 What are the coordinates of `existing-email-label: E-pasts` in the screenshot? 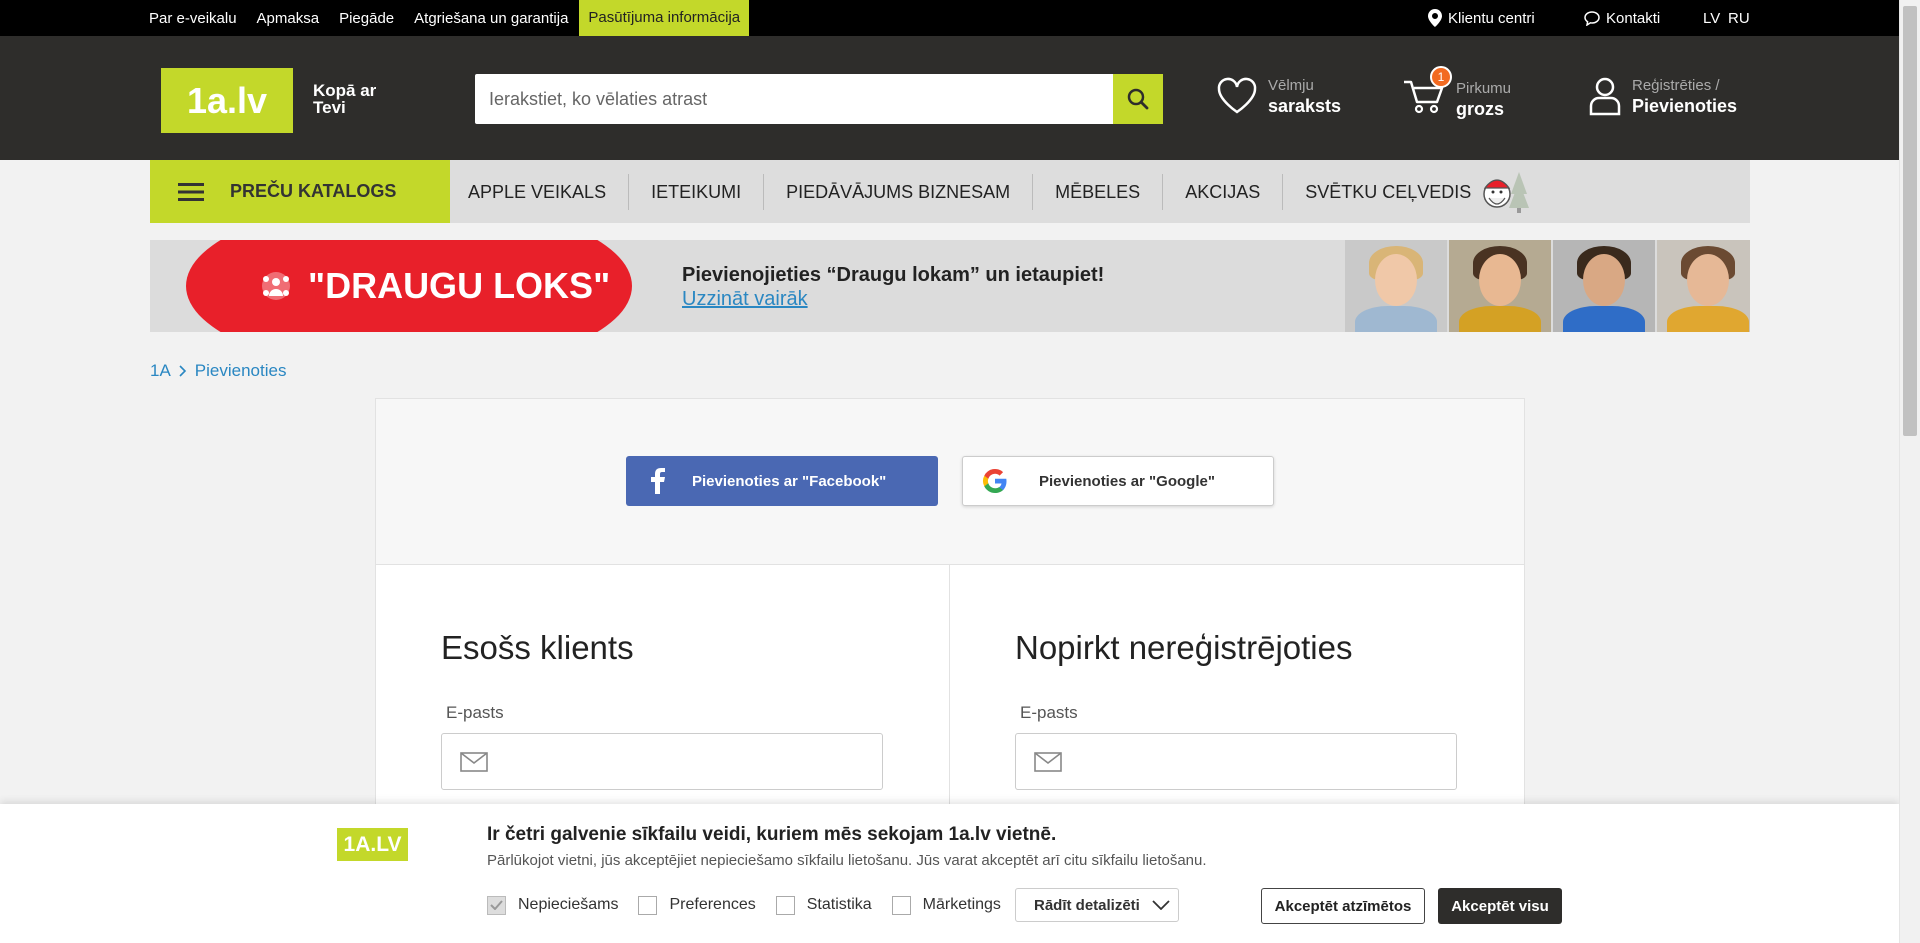 It's located at (475, 712).